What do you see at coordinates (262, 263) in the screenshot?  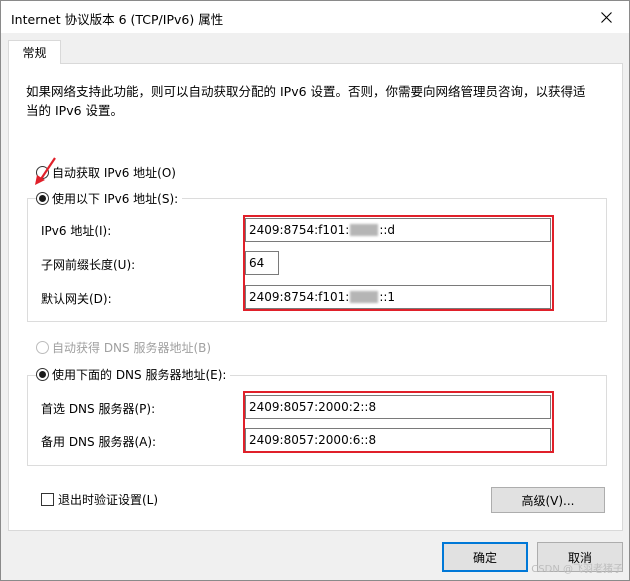 I see `prefix-length-input: 64` at bounding box center [262, 263].